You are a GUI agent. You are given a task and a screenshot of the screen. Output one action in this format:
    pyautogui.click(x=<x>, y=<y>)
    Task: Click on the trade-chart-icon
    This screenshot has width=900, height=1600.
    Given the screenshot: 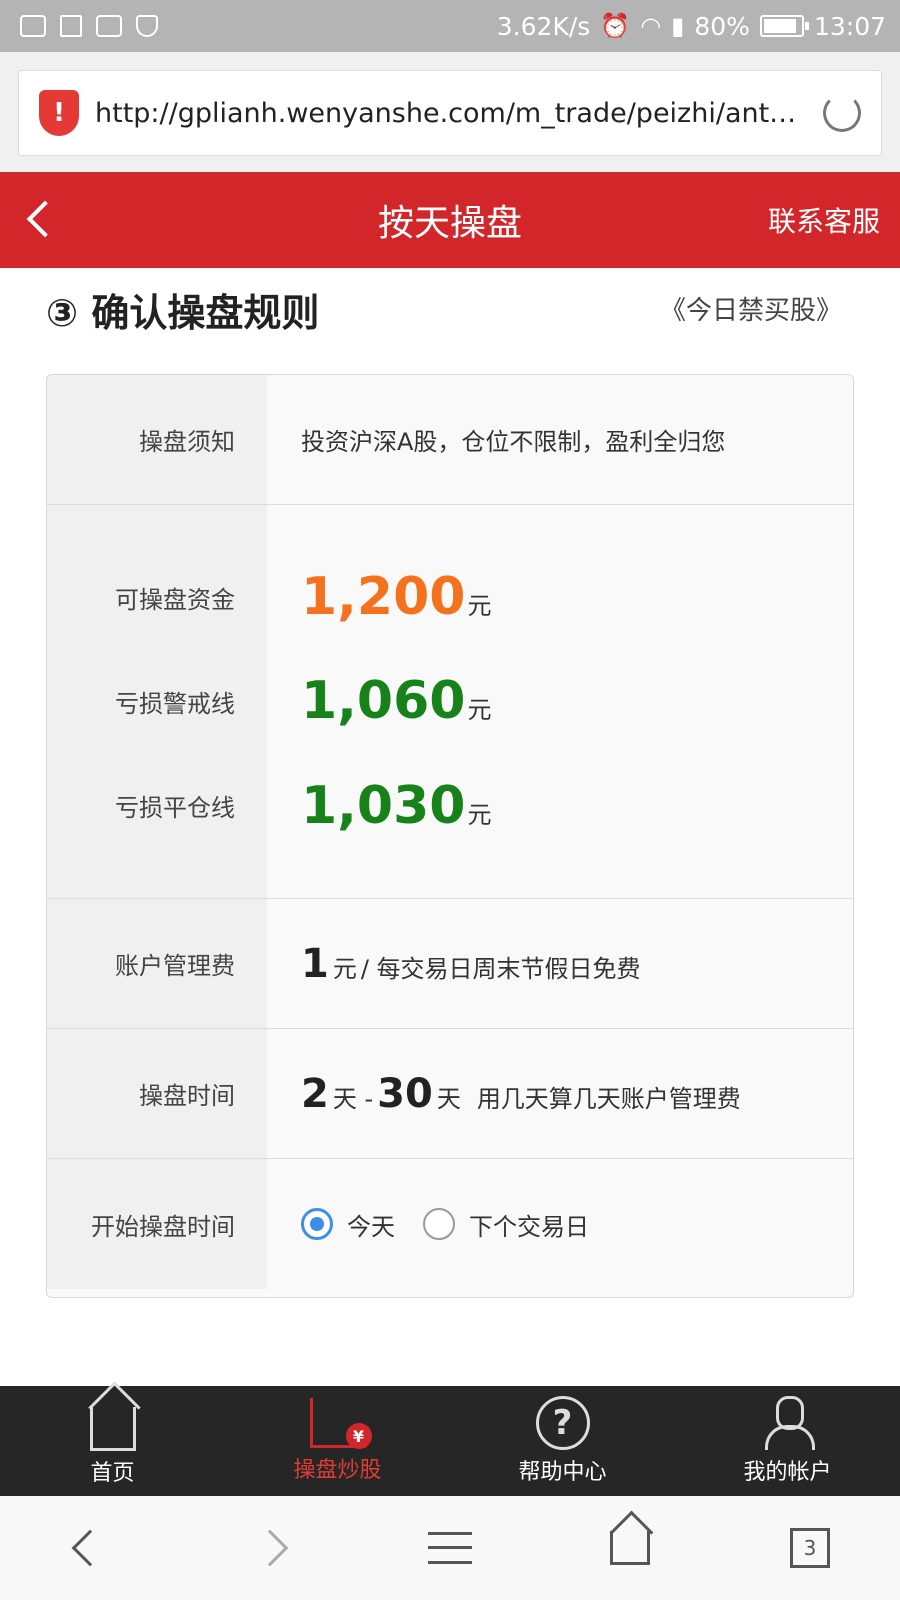 What is the action you would take?
    pyautogui.click(x=340, y=1423)
    